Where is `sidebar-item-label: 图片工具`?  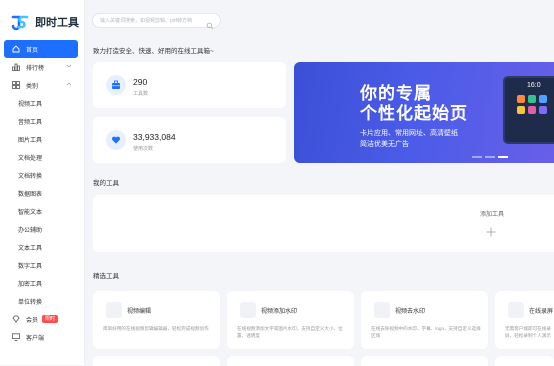
sidebar-item-label: 图片工具 is located at coordinates (30, 140).